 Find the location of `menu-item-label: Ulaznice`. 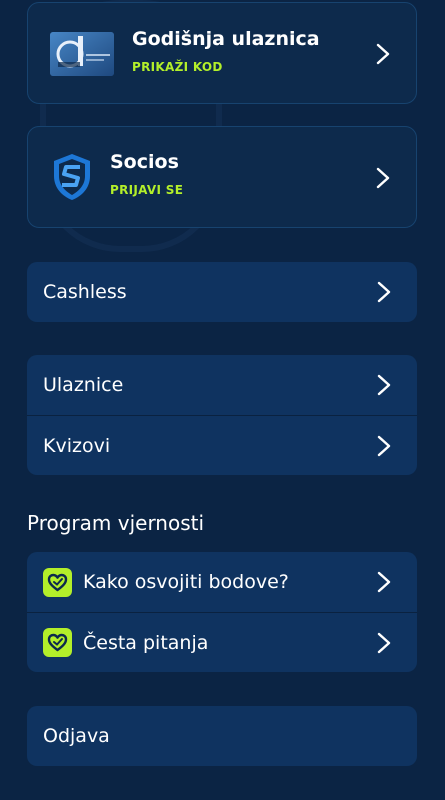

menu-item-label: Ulaznice is located at coordinates (83, 385).